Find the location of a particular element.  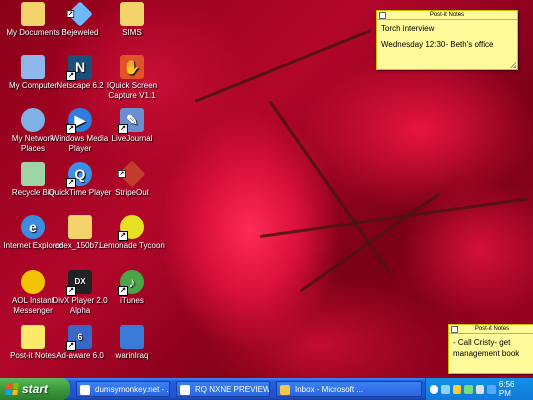

desktop-icon-lemonade-tycoon: ↗ Lemonade Tycoon is located at coordinates (132, 233).